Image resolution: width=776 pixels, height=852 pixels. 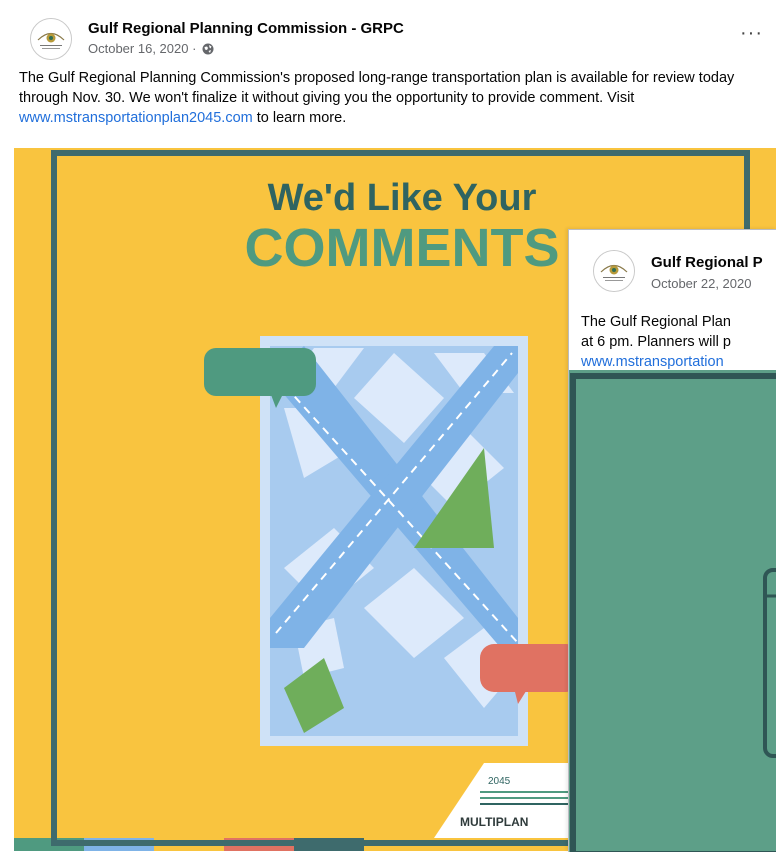 What do you see at coordinates (299, 118) in the screenshot?
I see `post-text-outro: to learn more.` at bounding box center [299, 118].